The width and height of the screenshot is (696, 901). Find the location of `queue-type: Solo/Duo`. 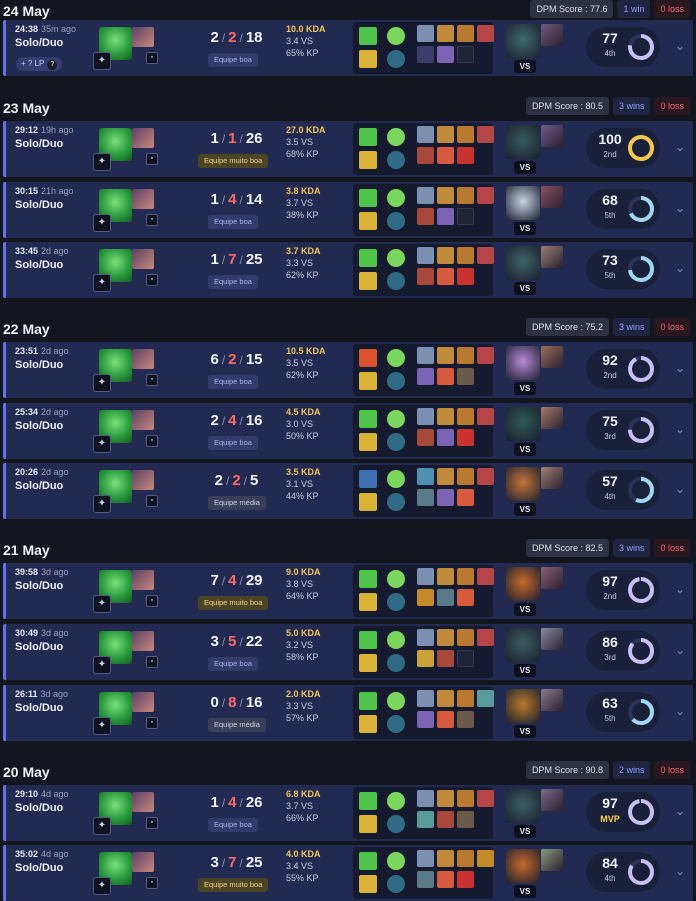

queue-type: Solo/Duo is located at coordinates (39, 486).